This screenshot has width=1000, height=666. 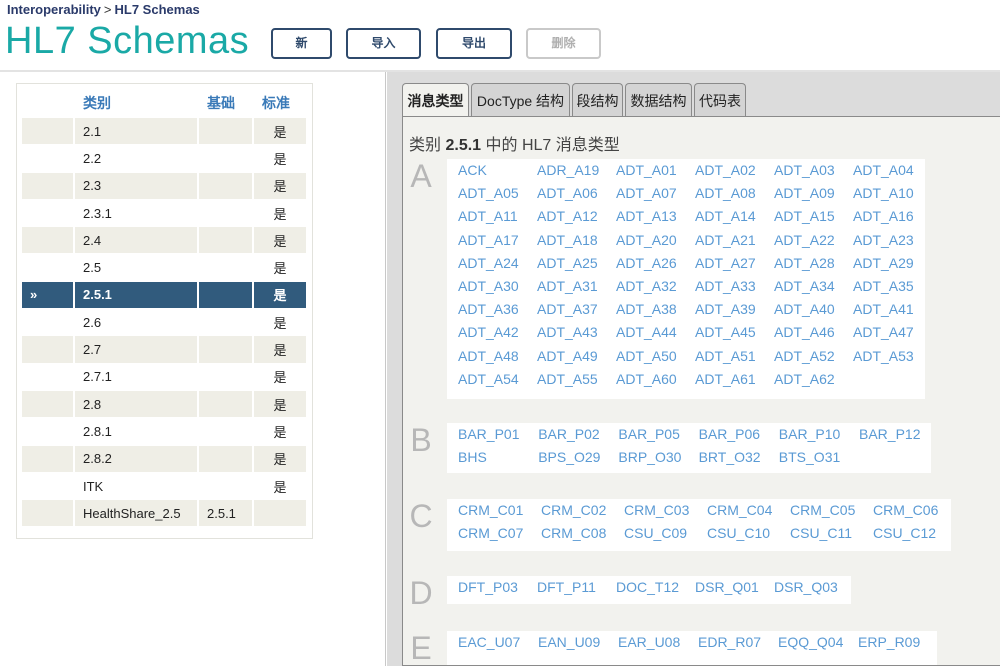 I want to click on category-column-header: 类别, so click(x=137, y=103).